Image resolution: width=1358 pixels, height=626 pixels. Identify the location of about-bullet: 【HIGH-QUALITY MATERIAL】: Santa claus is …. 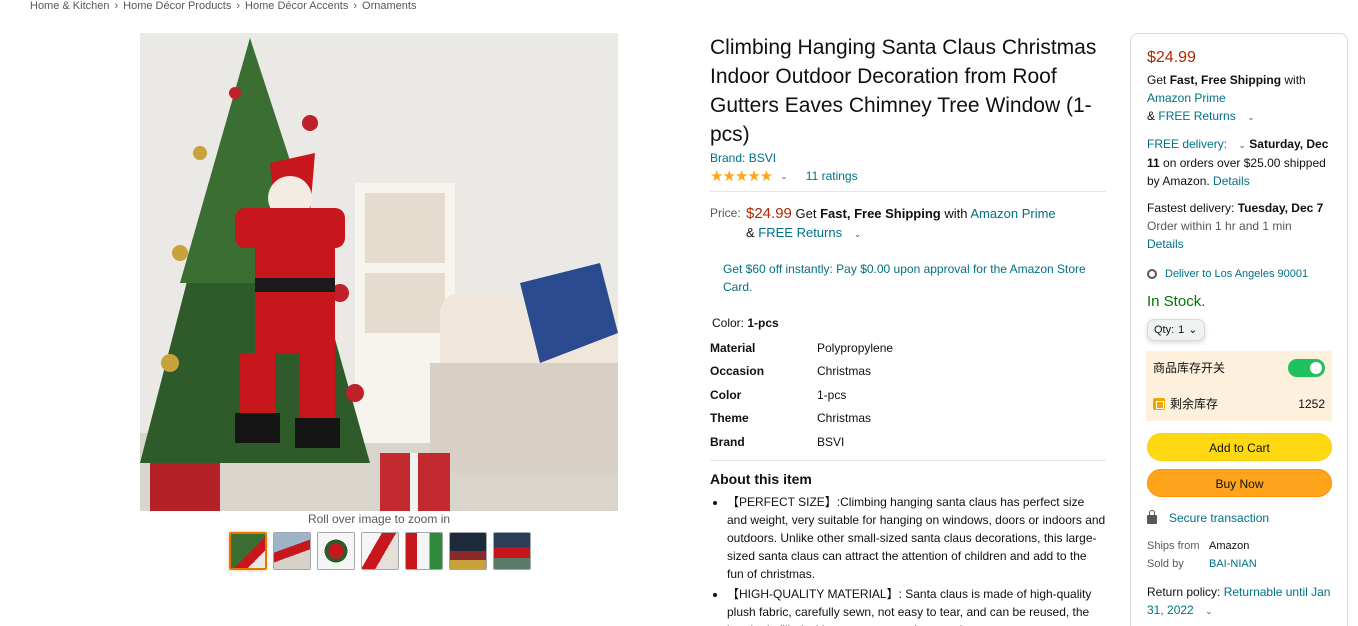
(916, 605).